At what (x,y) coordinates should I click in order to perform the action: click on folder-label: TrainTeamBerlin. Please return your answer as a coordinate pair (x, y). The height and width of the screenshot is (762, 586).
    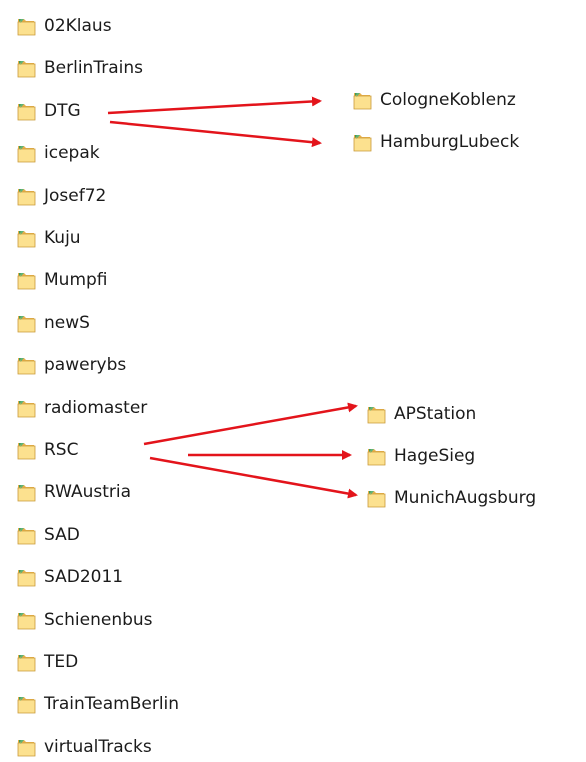
    Looking at the image, I should click on (112, 704).